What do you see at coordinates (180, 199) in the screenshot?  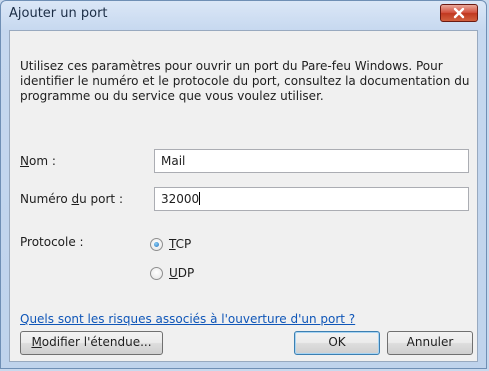 I see `port-input-value: 32000` at bounding box center [180, 199].